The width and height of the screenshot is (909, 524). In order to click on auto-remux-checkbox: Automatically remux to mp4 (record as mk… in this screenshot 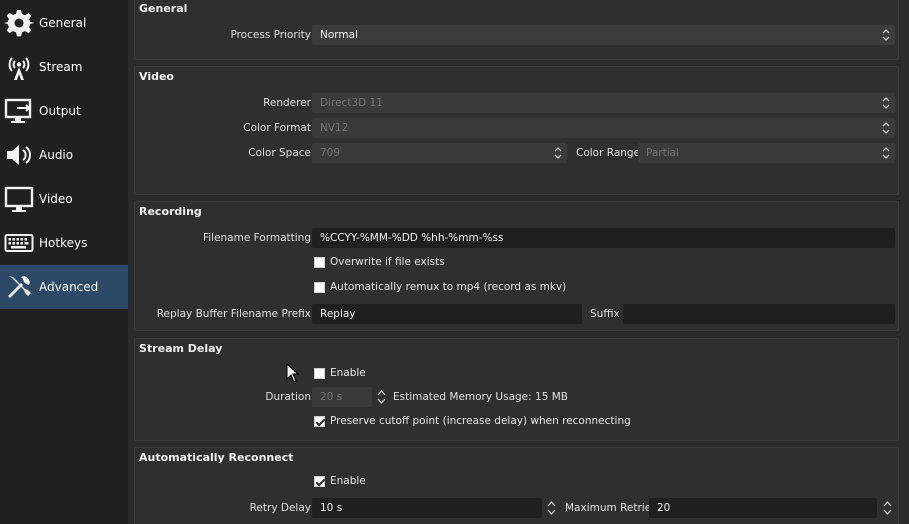, I will do `click(440, 287)`.